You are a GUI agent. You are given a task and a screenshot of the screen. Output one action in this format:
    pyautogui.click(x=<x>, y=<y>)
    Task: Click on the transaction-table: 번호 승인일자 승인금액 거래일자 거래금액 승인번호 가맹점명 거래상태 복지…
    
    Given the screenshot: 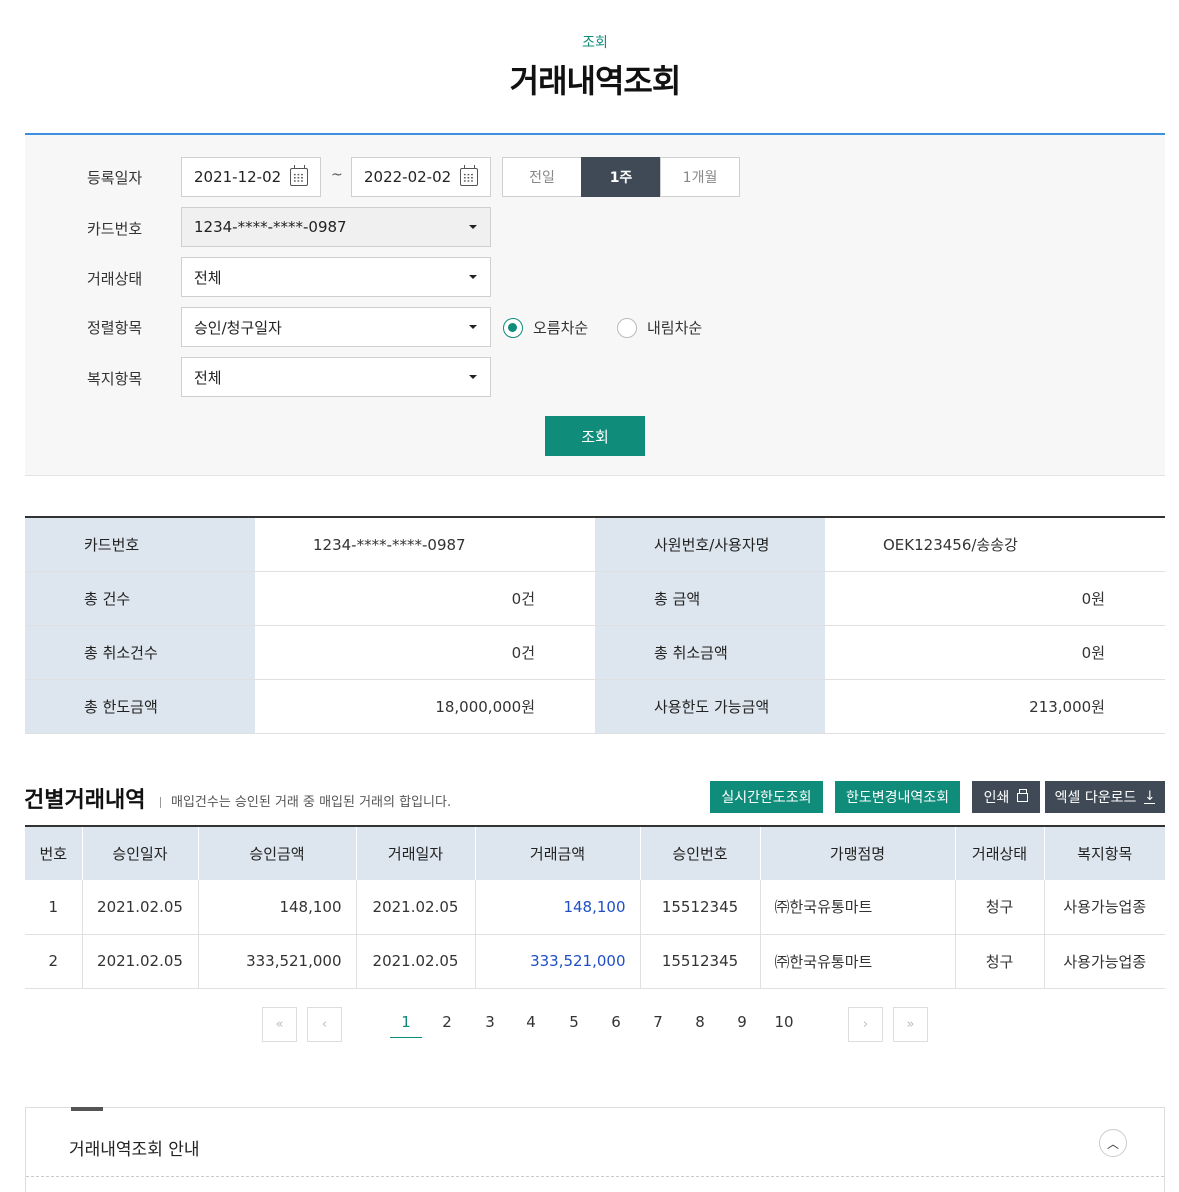 What is the action you would take?
    pyautogui.click(x=595, y=907)
    